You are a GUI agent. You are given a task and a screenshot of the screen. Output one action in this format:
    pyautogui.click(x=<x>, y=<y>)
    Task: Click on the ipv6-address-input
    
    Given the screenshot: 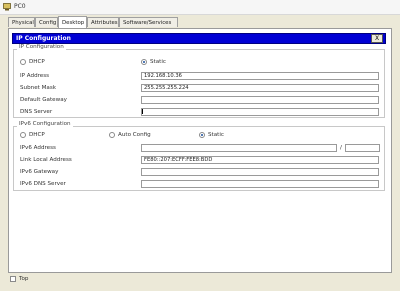 What is the action you would take?
    pyautogui.click(x=239, y=148)
    